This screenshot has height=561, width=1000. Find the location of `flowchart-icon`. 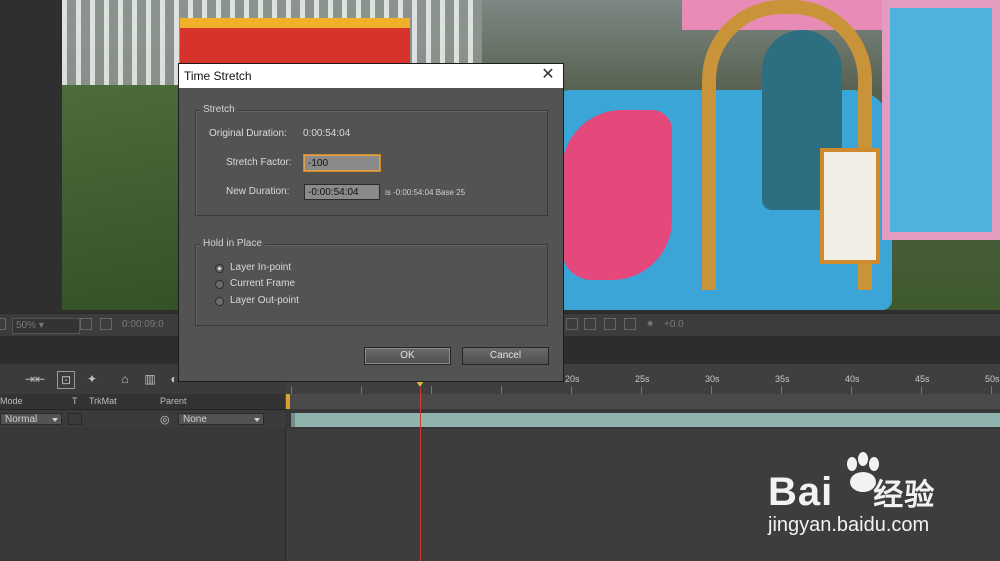

flowchart-icon is located at coordinates (630, 324).